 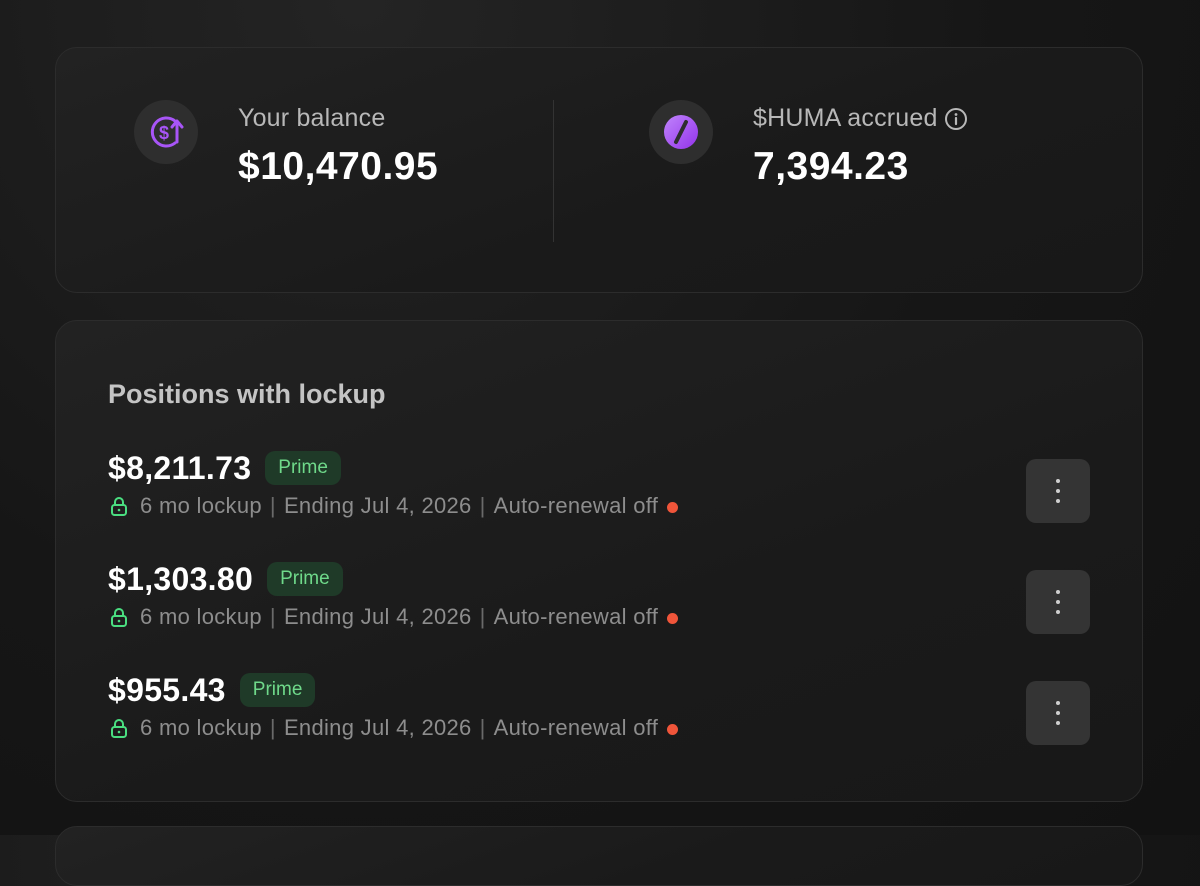 What do you see at coordinates (808, 144) in the screenshot?
I see `huma-accrued-stat: $HUMA accrued 7,394.23` at bounding box center [808, 144].